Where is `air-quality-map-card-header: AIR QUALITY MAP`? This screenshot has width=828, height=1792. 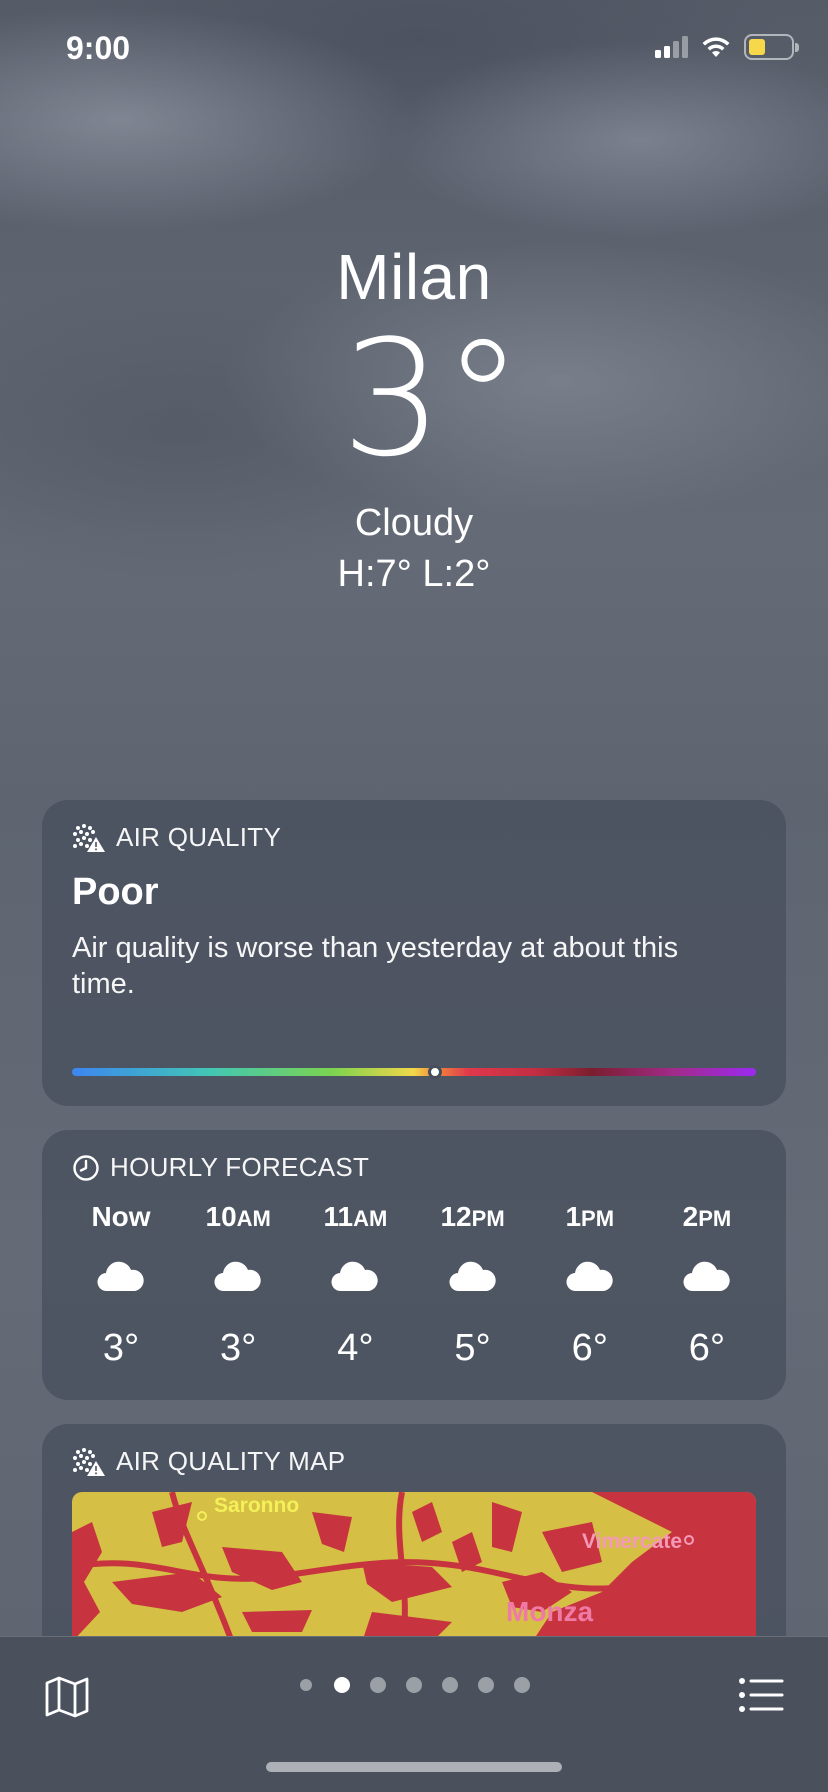 air-quality-map-card-header: AIR QUALITY MAP is located at coordinates (414, 1461).